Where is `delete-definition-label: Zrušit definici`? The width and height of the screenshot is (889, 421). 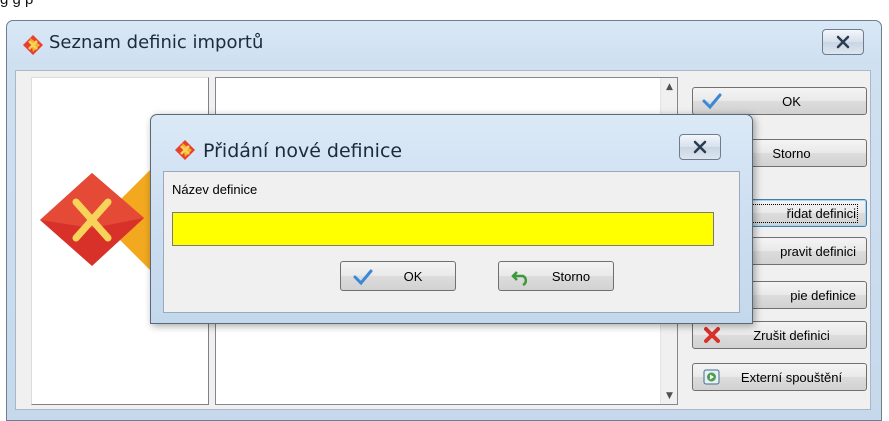
delete-definition-label: Zrušit definici is located at coordinates (791, 335).